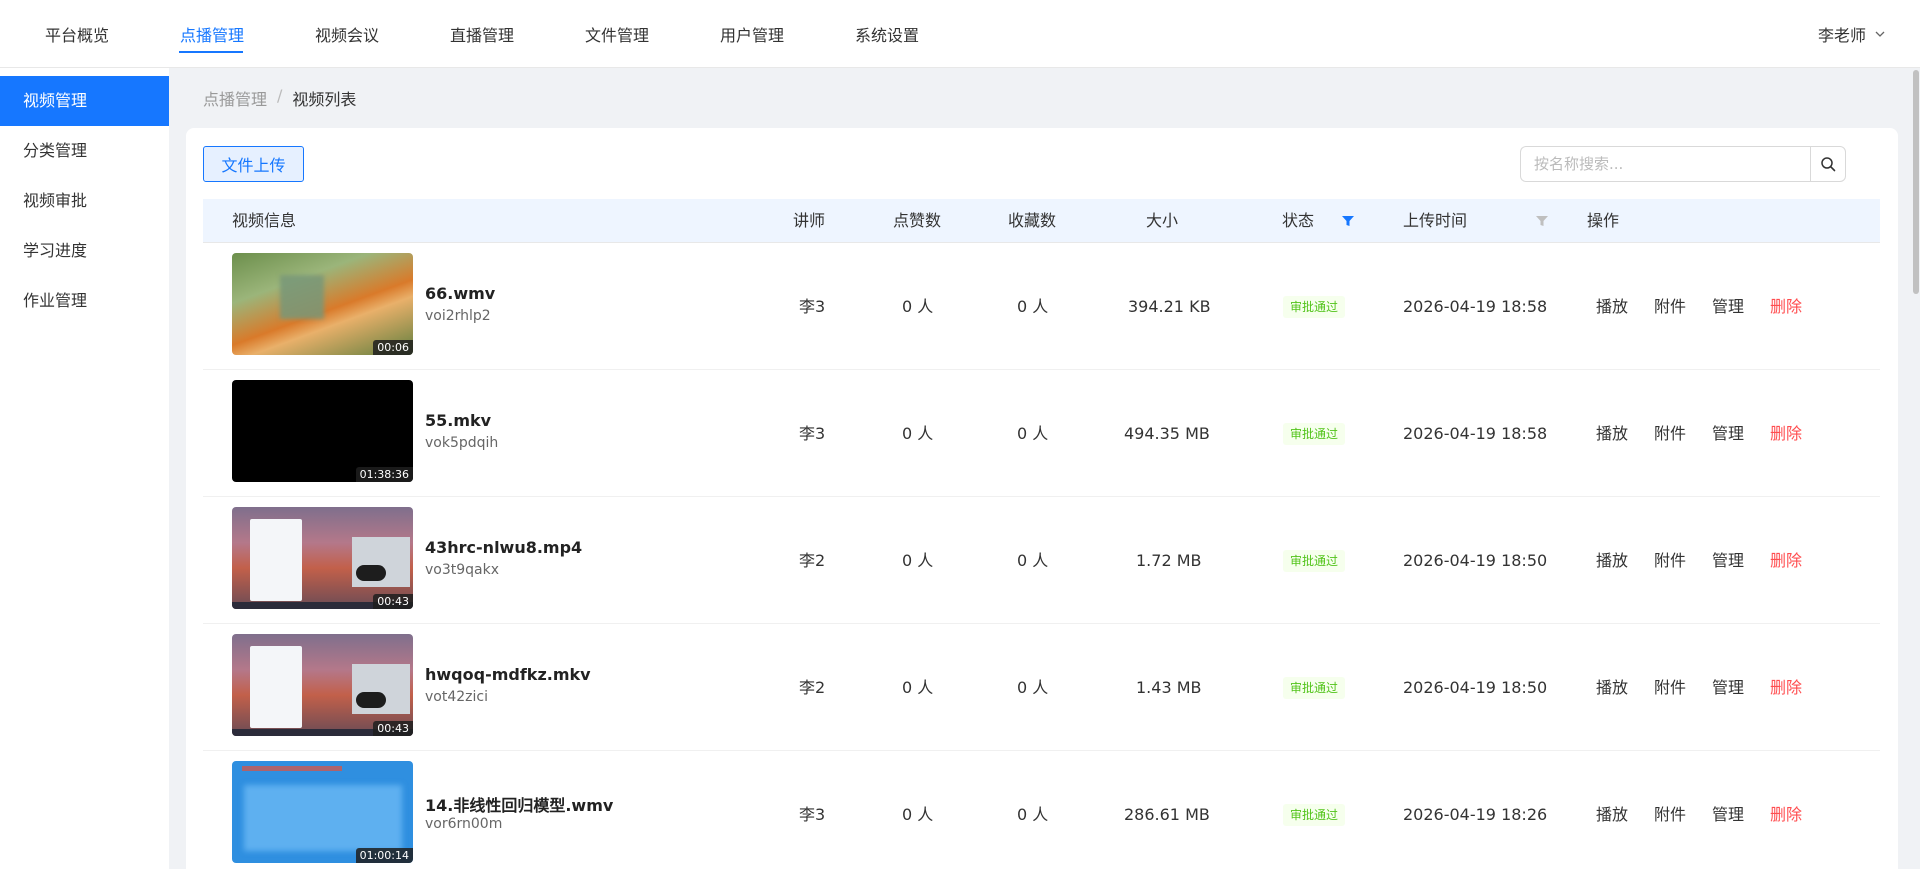  I want to click on video-thumbnail: 00:06, so click(322, 304).